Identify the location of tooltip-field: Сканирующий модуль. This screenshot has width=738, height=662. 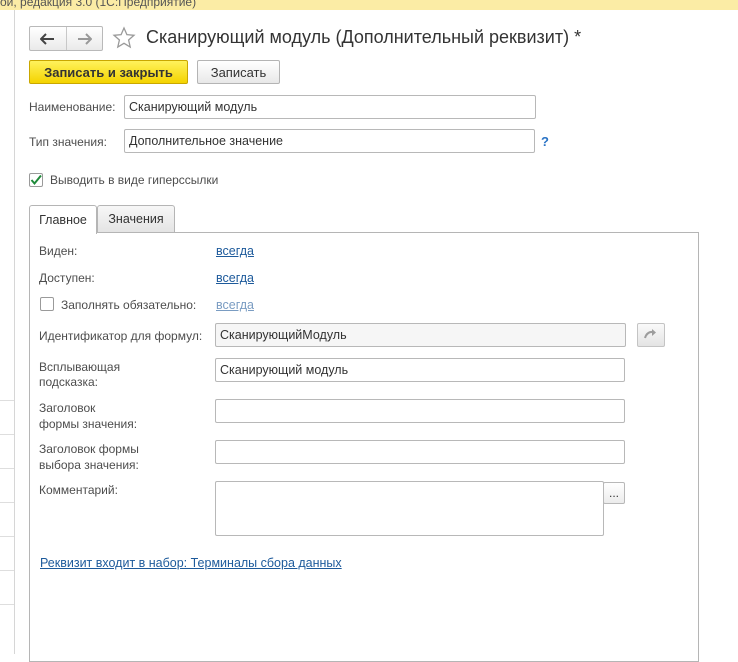
(420, 370).